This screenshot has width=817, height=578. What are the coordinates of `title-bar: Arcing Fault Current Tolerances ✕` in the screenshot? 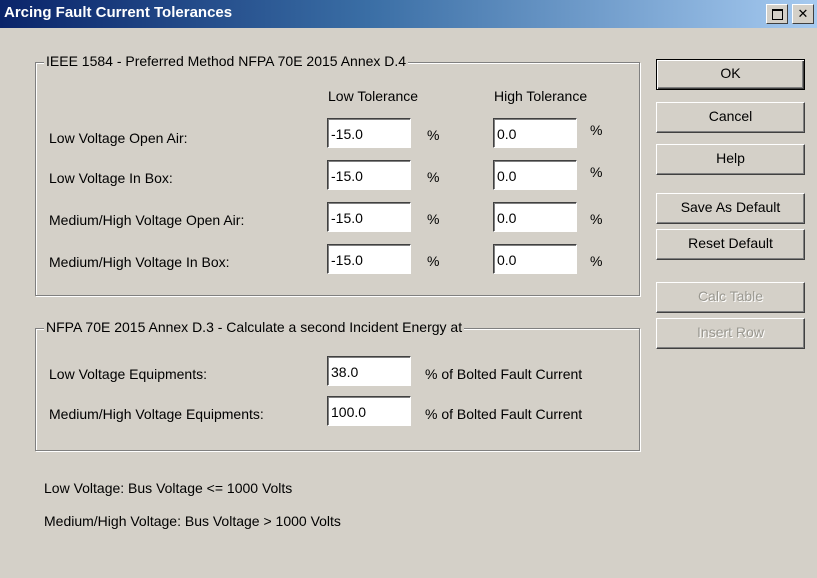 It's located at (408, 14).